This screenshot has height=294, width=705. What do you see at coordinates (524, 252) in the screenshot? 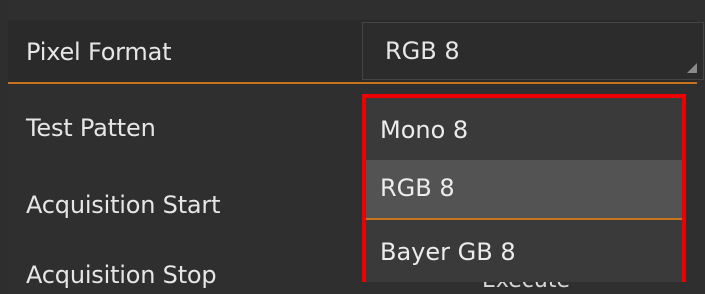
I see `dropdown-option-bayer-gb-8: Bayer GB 8` at bounding box center [524, 252].